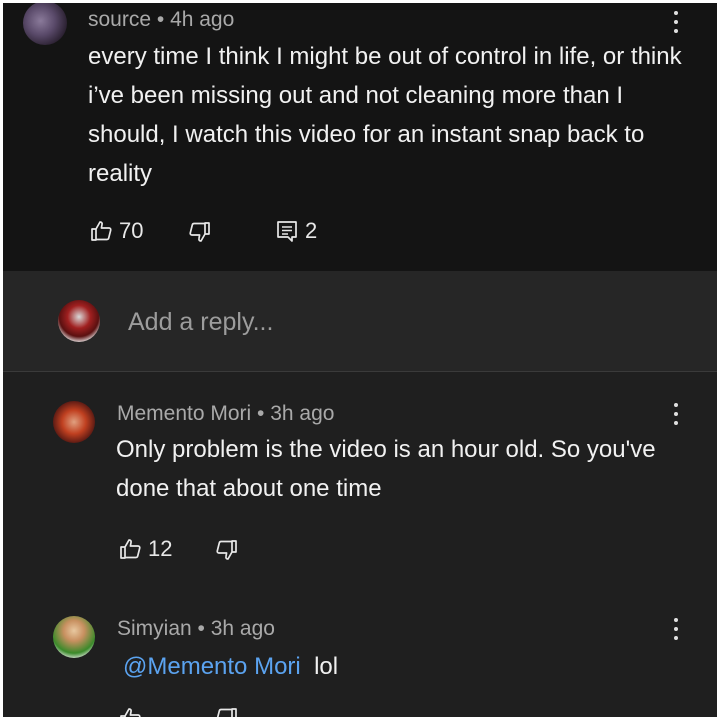 The image size is (720, 720). What do you see at coordinates (160, 548) in the screenshot?
I see `like-count: 12` at bounding box center [160, 548].